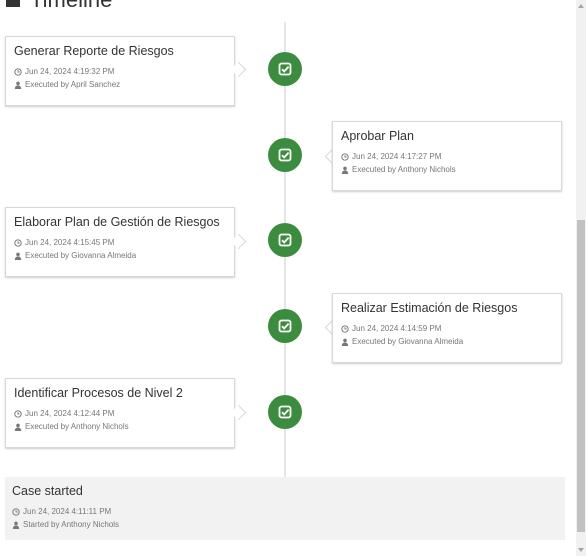 This screenshot has height=556, width=586. I want to click on case-started-title: Case started, so click(47, 491).